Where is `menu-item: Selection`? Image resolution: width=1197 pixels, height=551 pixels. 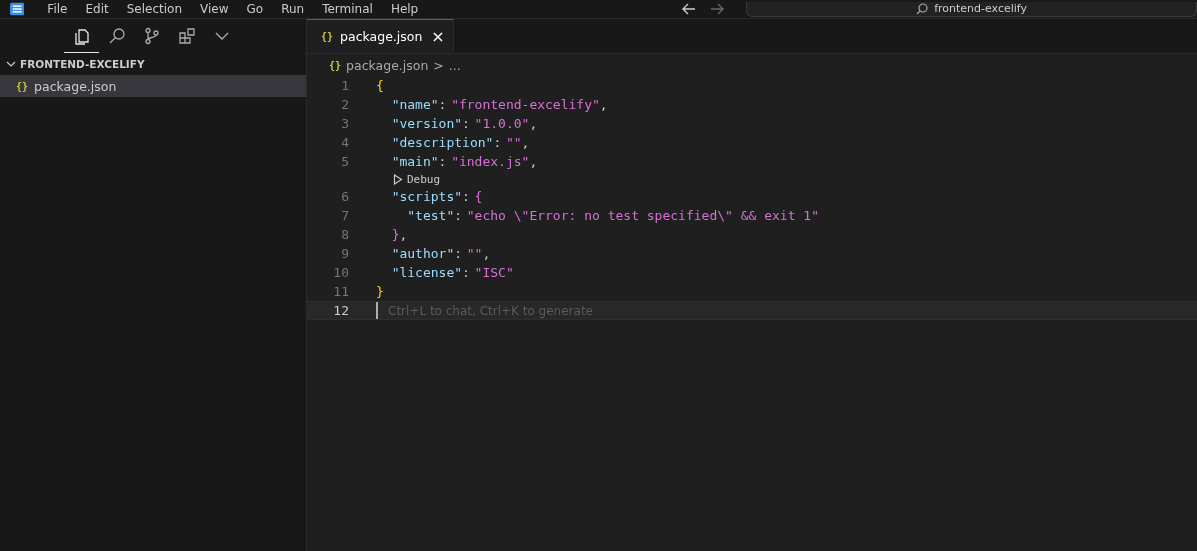
menu-item: Selection is located at coordinates (154, 9).